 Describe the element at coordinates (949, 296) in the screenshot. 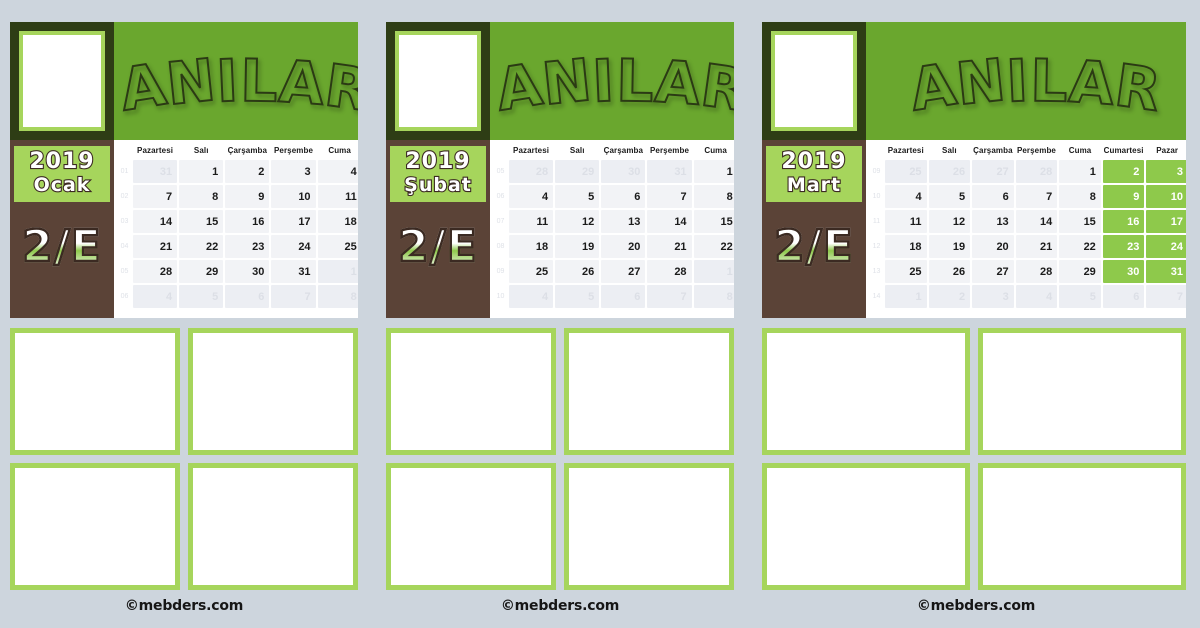

I see `day-cell: 2` at that location.